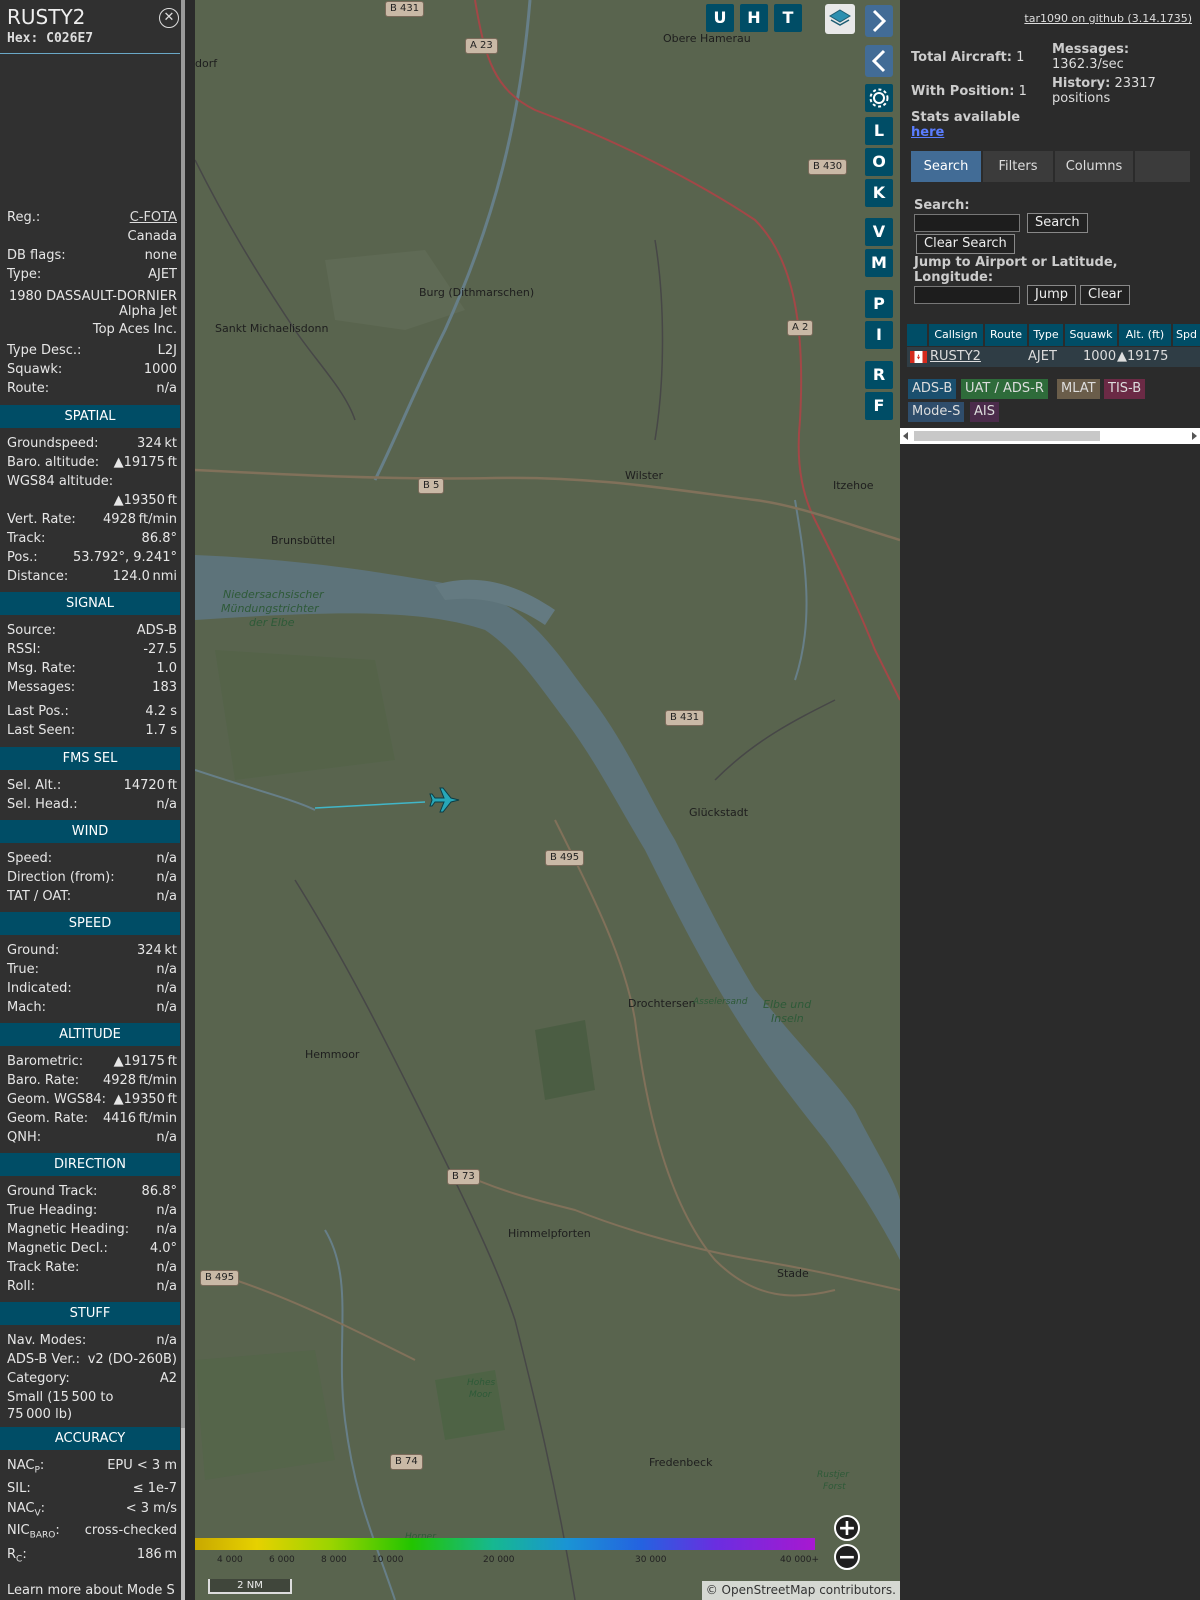  I want to click on clear-button: Clear, so click(1105, 295).